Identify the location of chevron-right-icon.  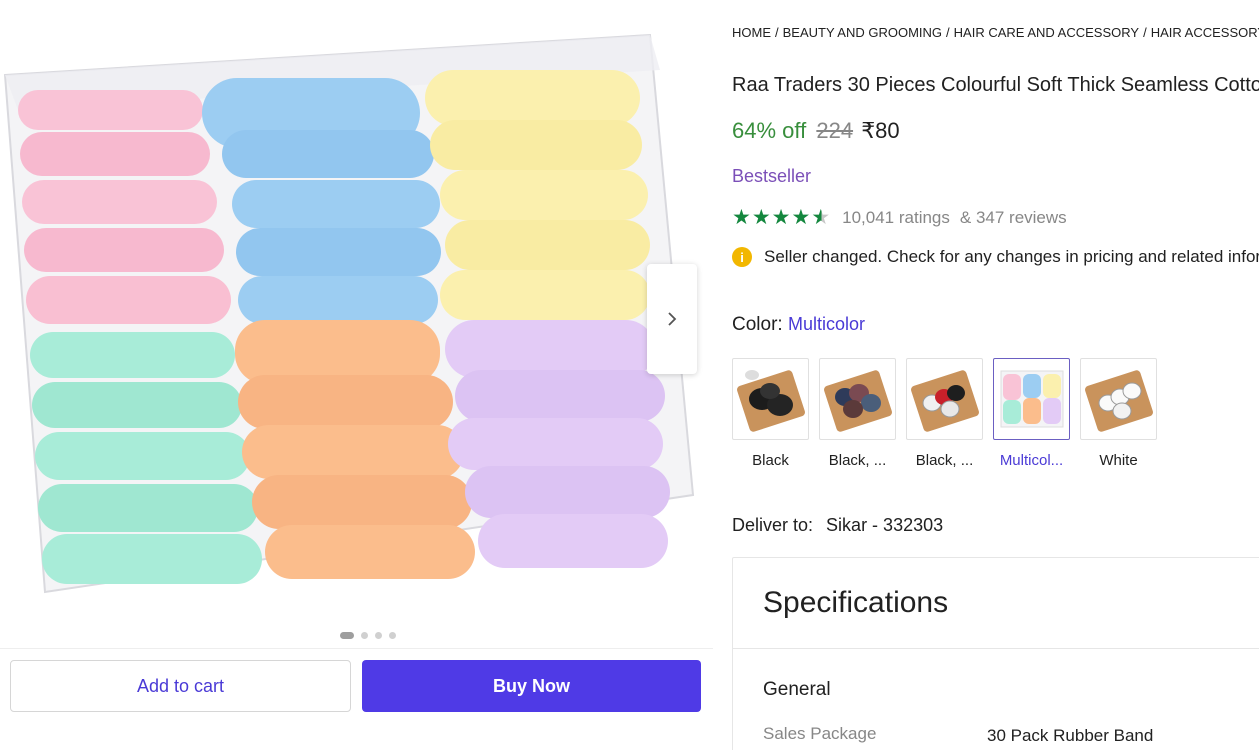
(672, 319).